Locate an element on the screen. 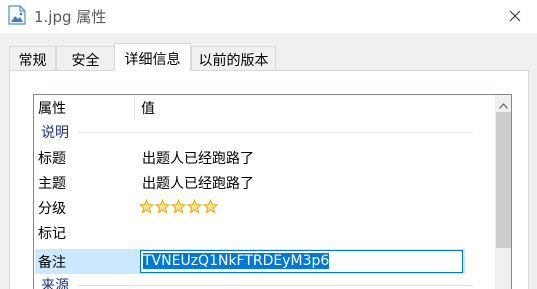  close-button is located at coordinates (514, 16).